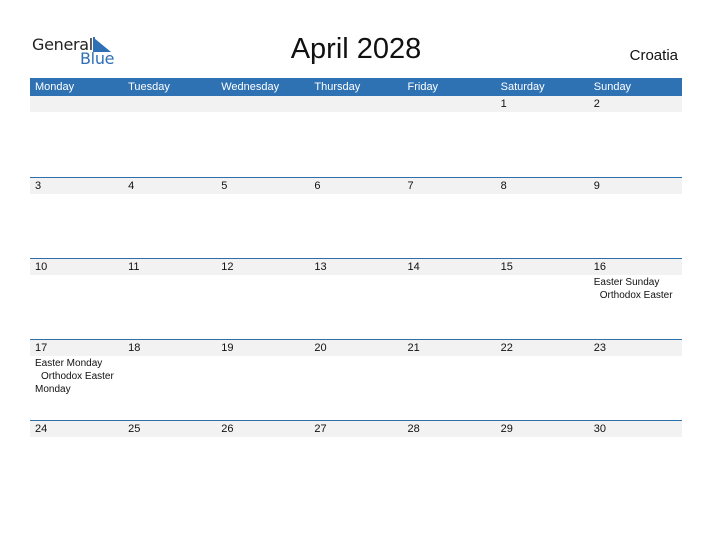 The height and width of the screenshot is (550, 712). Describe the element at coordinates (653, 55) in the screenshot. I see `country-label: Croatia` at that location.